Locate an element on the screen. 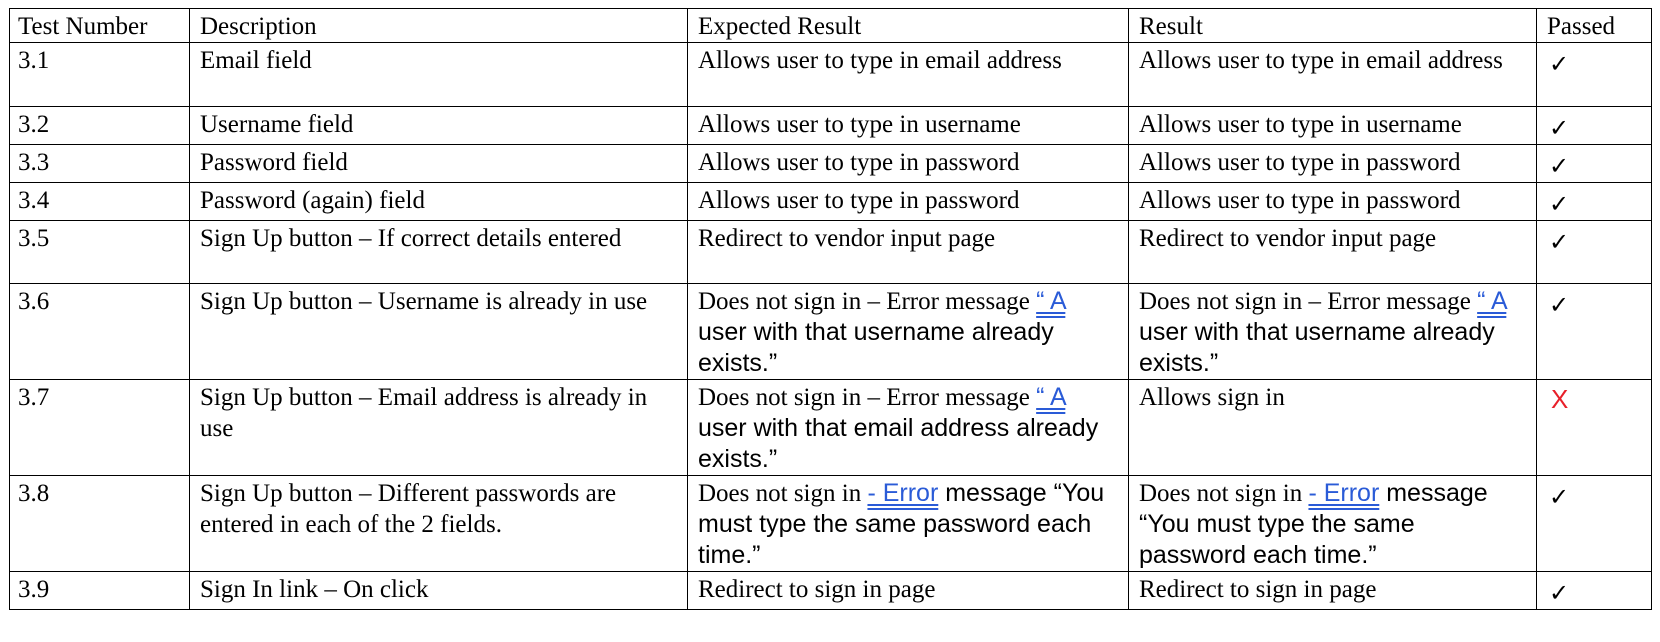  test-number-cell: 3.8 is located at coordinates (99, 523).